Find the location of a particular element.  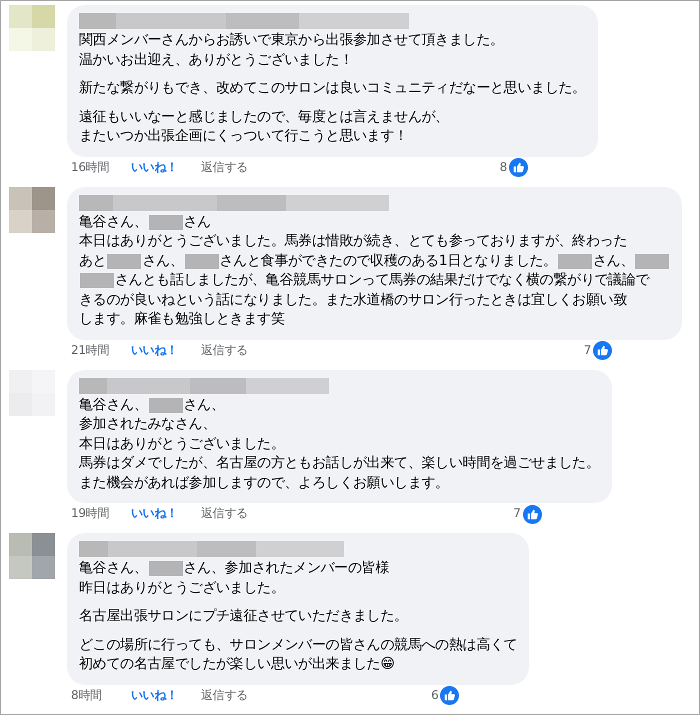

comment-text: 本日はありがとうございました。馬券は惜敗が続き、とても参っておりますが、終わった is located at coordinates (353, 241).